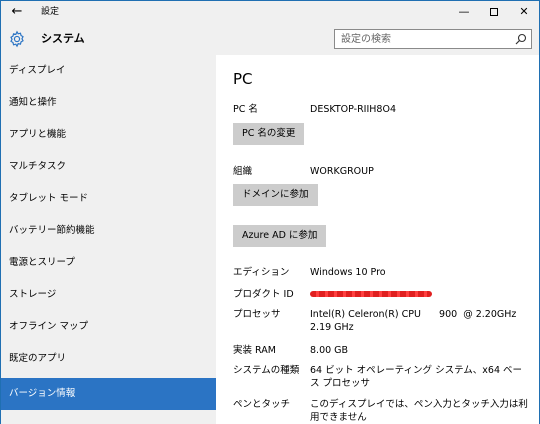  I want to click on sidebar-item-notifications: 通知と操作, so click(108, 103).